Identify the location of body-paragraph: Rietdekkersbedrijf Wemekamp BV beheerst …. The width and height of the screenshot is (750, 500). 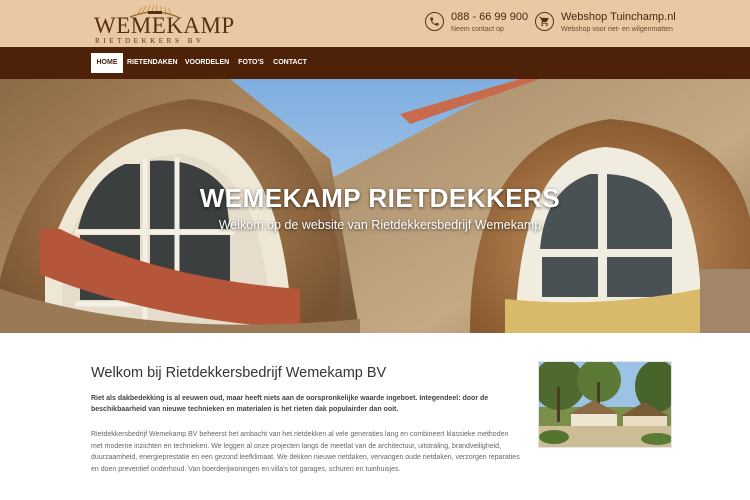
(305, 452).